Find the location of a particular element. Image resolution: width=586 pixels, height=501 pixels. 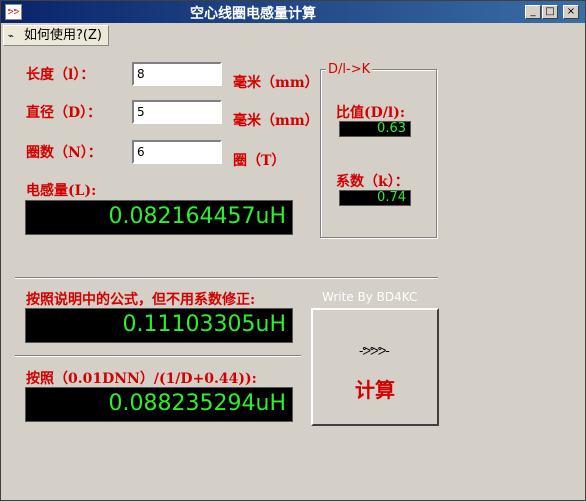

length-unit: 毫米（mm） is located at coordinates (276, 83).